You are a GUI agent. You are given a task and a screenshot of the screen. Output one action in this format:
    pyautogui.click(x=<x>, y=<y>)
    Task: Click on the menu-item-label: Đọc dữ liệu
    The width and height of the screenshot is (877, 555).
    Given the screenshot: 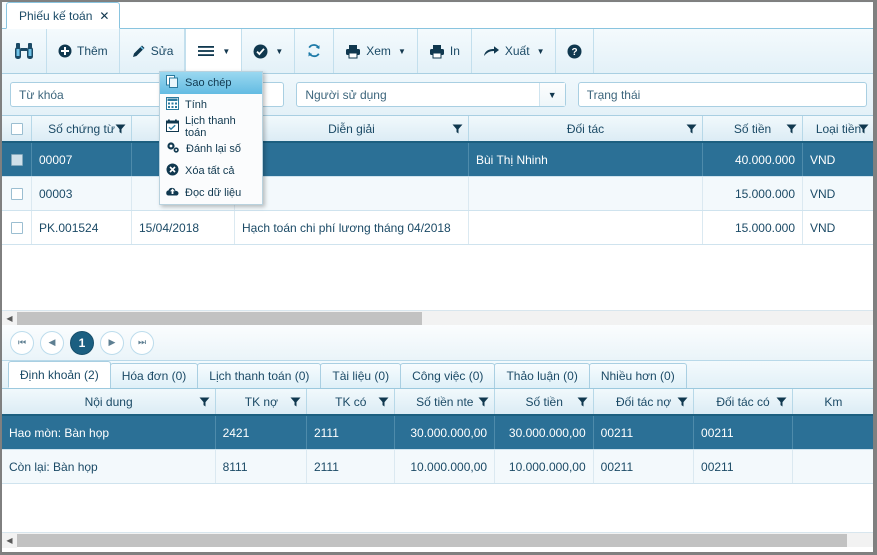 What is the action you would take?
    pyautogui.click(x=213, y=193)
    